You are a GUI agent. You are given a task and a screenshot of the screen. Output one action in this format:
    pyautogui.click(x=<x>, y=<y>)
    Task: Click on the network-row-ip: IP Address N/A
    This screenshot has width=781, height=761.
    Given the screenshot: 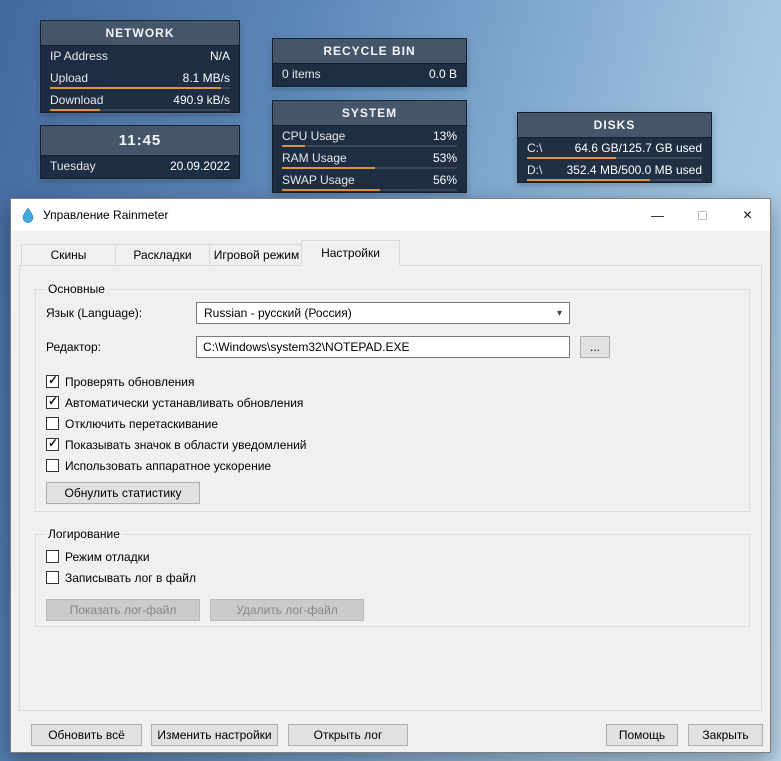 What is the action you would take?
    pyautogui.click(x=140, y=57)
    